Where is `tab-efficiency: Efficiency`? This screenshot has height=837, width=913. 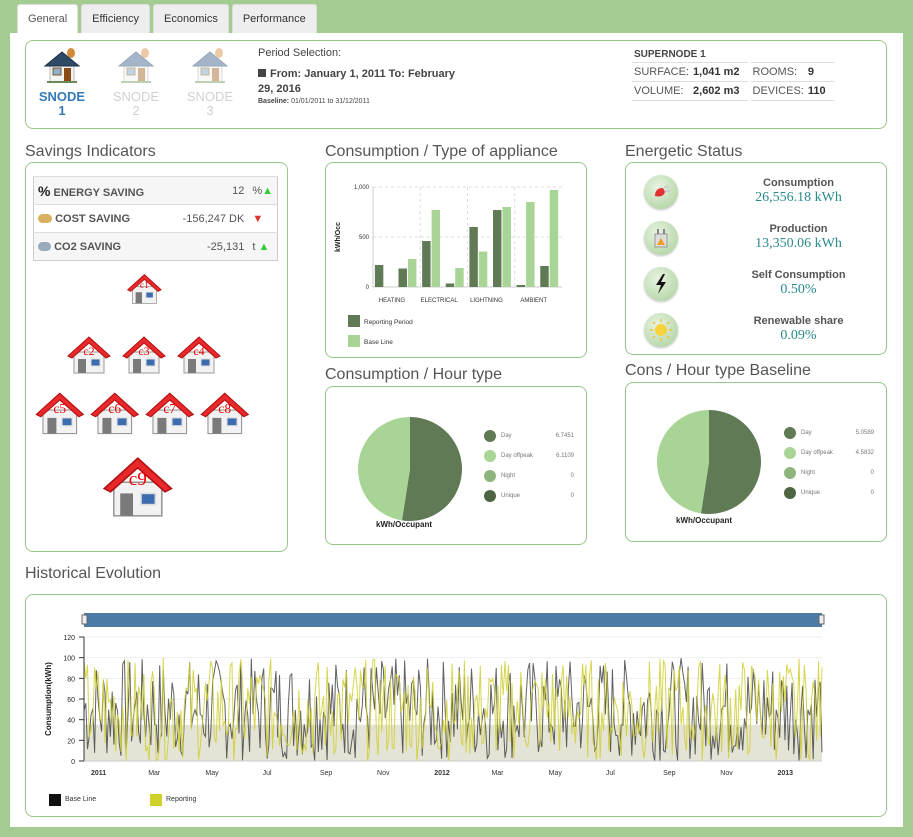 tab-efficiency: Efficiency is located at coordinates (116, 18).